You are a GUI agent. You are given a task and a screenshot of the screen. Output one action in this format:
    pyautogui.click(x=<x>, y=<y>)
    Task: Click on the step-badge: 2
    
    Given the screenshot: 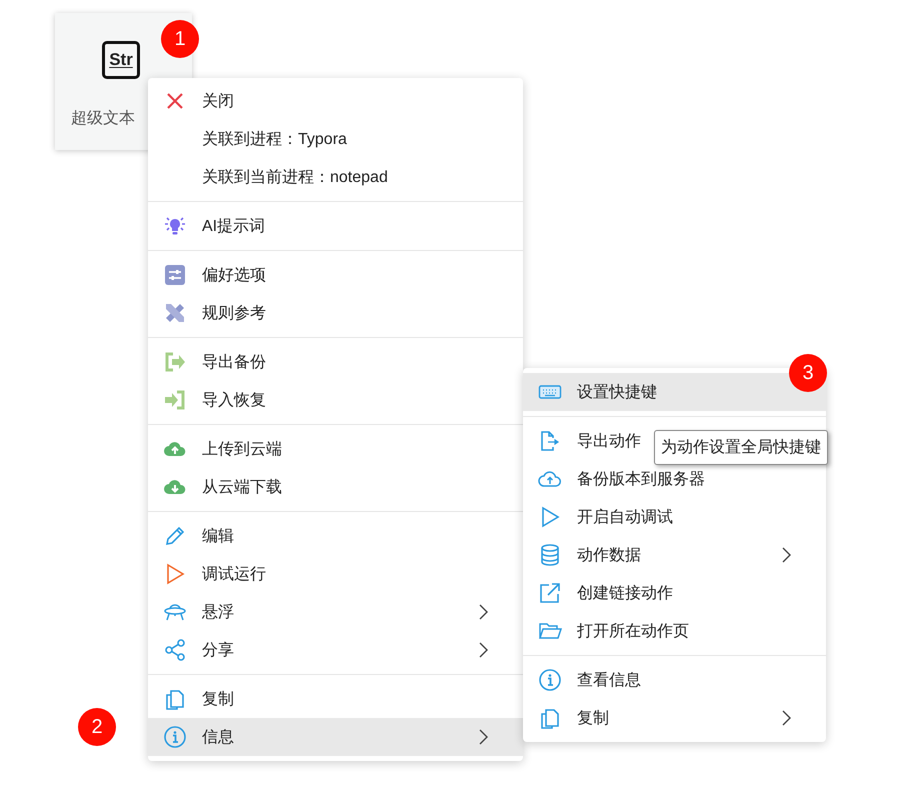 What is the action you would take?
    pyautogui.click(x=97, y=727)
    